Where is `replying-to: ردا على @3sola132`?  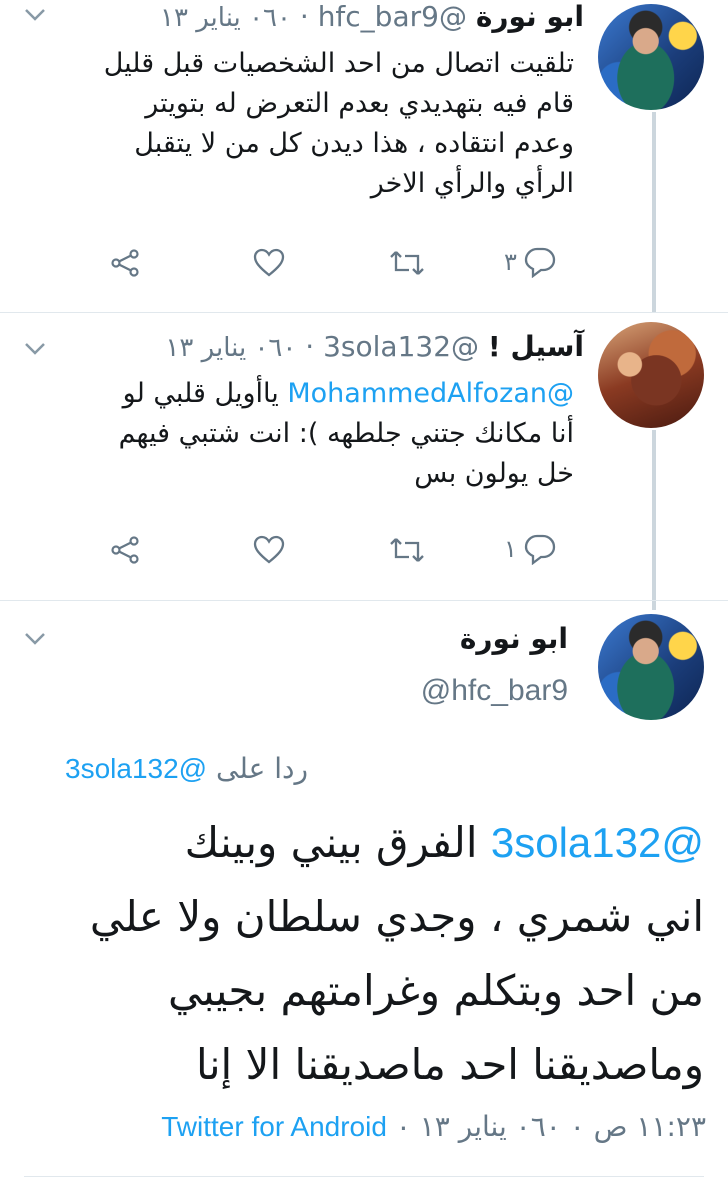
replying-to: ردا على @3sola132 is located at coordinates (186, 768).